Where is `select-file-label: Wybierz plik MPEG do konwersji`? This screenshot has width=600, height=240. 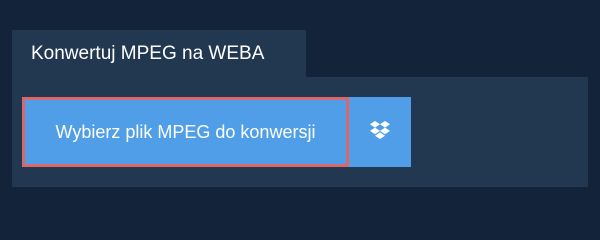 select-file-label: Wybierz plik MPEG do konwersji is located at coordinates (185, 132).